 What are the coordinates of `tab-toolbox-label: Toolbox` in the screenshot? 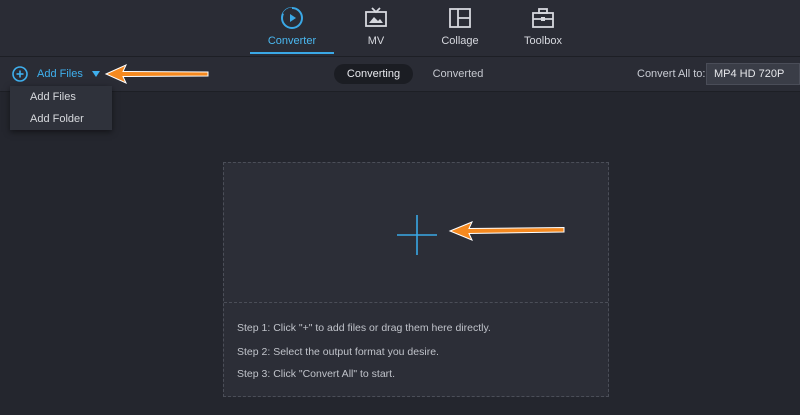 It's located at (543, 41).